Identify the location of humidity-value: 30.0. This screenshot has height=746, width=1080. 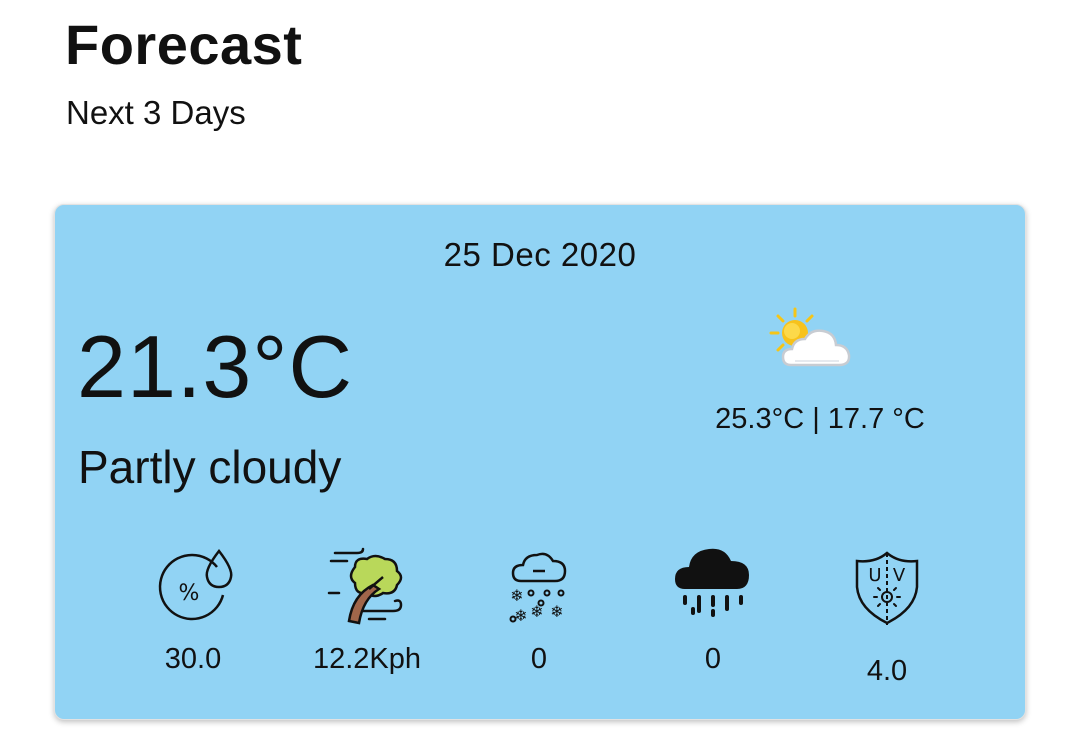
(193, 659).